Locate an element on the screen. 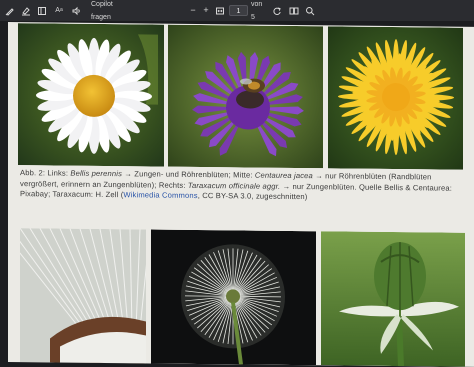  zoom-in-button: + is located at coordinates (206, 10).